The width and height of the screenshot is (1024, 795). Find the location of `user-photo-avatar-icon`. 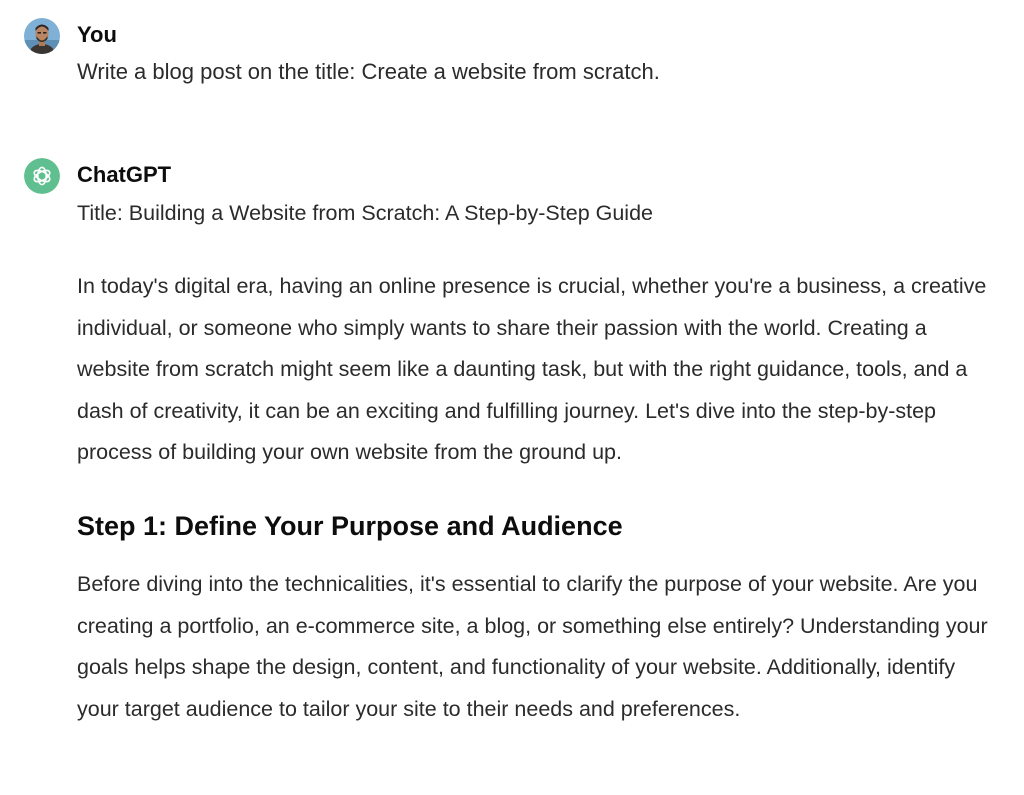

user-photo-avatar-icon is located at coordinates (42, 36).